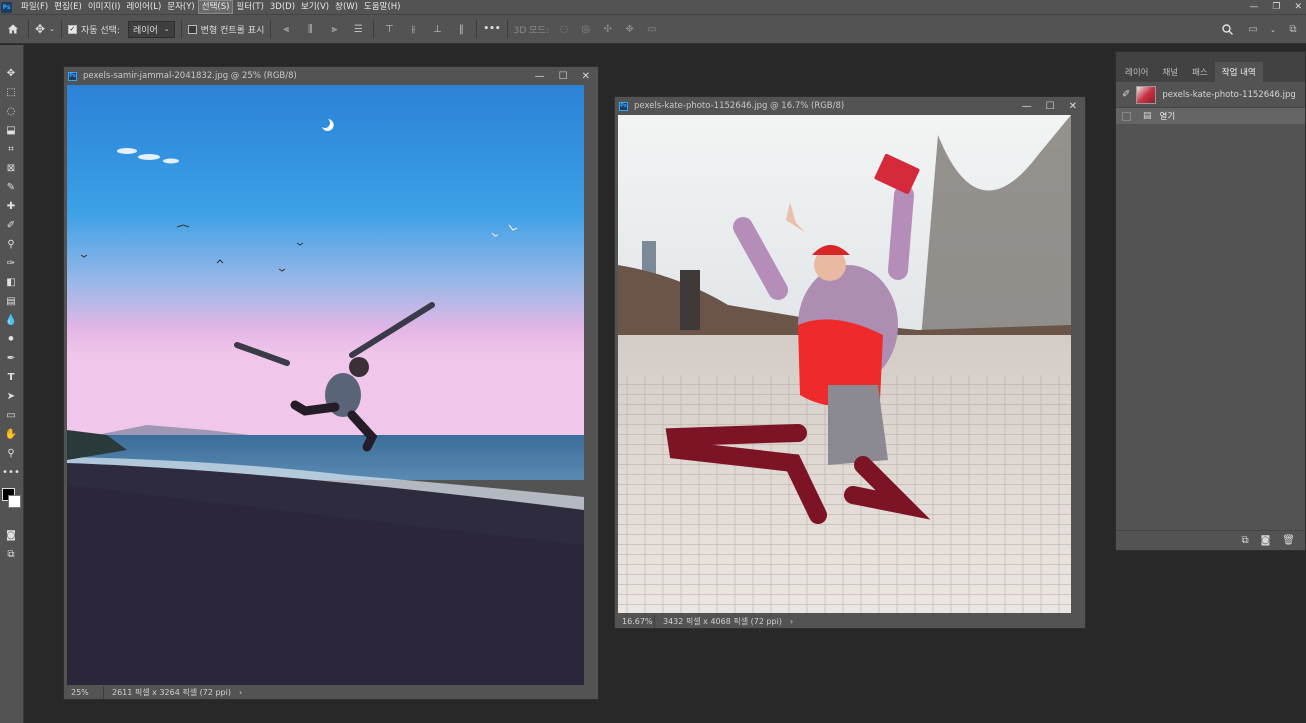 The width and height of the screenshot is (1306, 723). What do you see at coordinates (45, 29) in the screenshot?
I see `move-tool-preset: ✥ ⌄` at bounding box center [45, 29].